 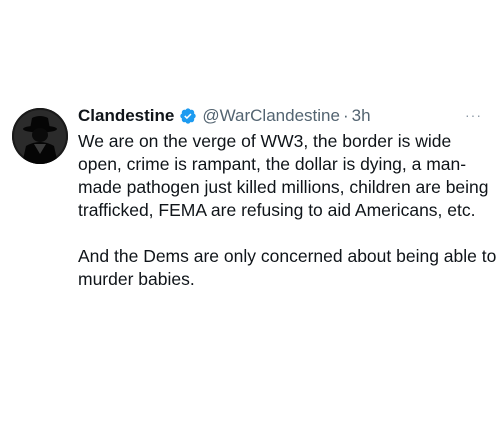 What do you see at coordinates (473, 115) in the screenshot?
I see `more-options-icon: ···` at bounding box center [473, 115].